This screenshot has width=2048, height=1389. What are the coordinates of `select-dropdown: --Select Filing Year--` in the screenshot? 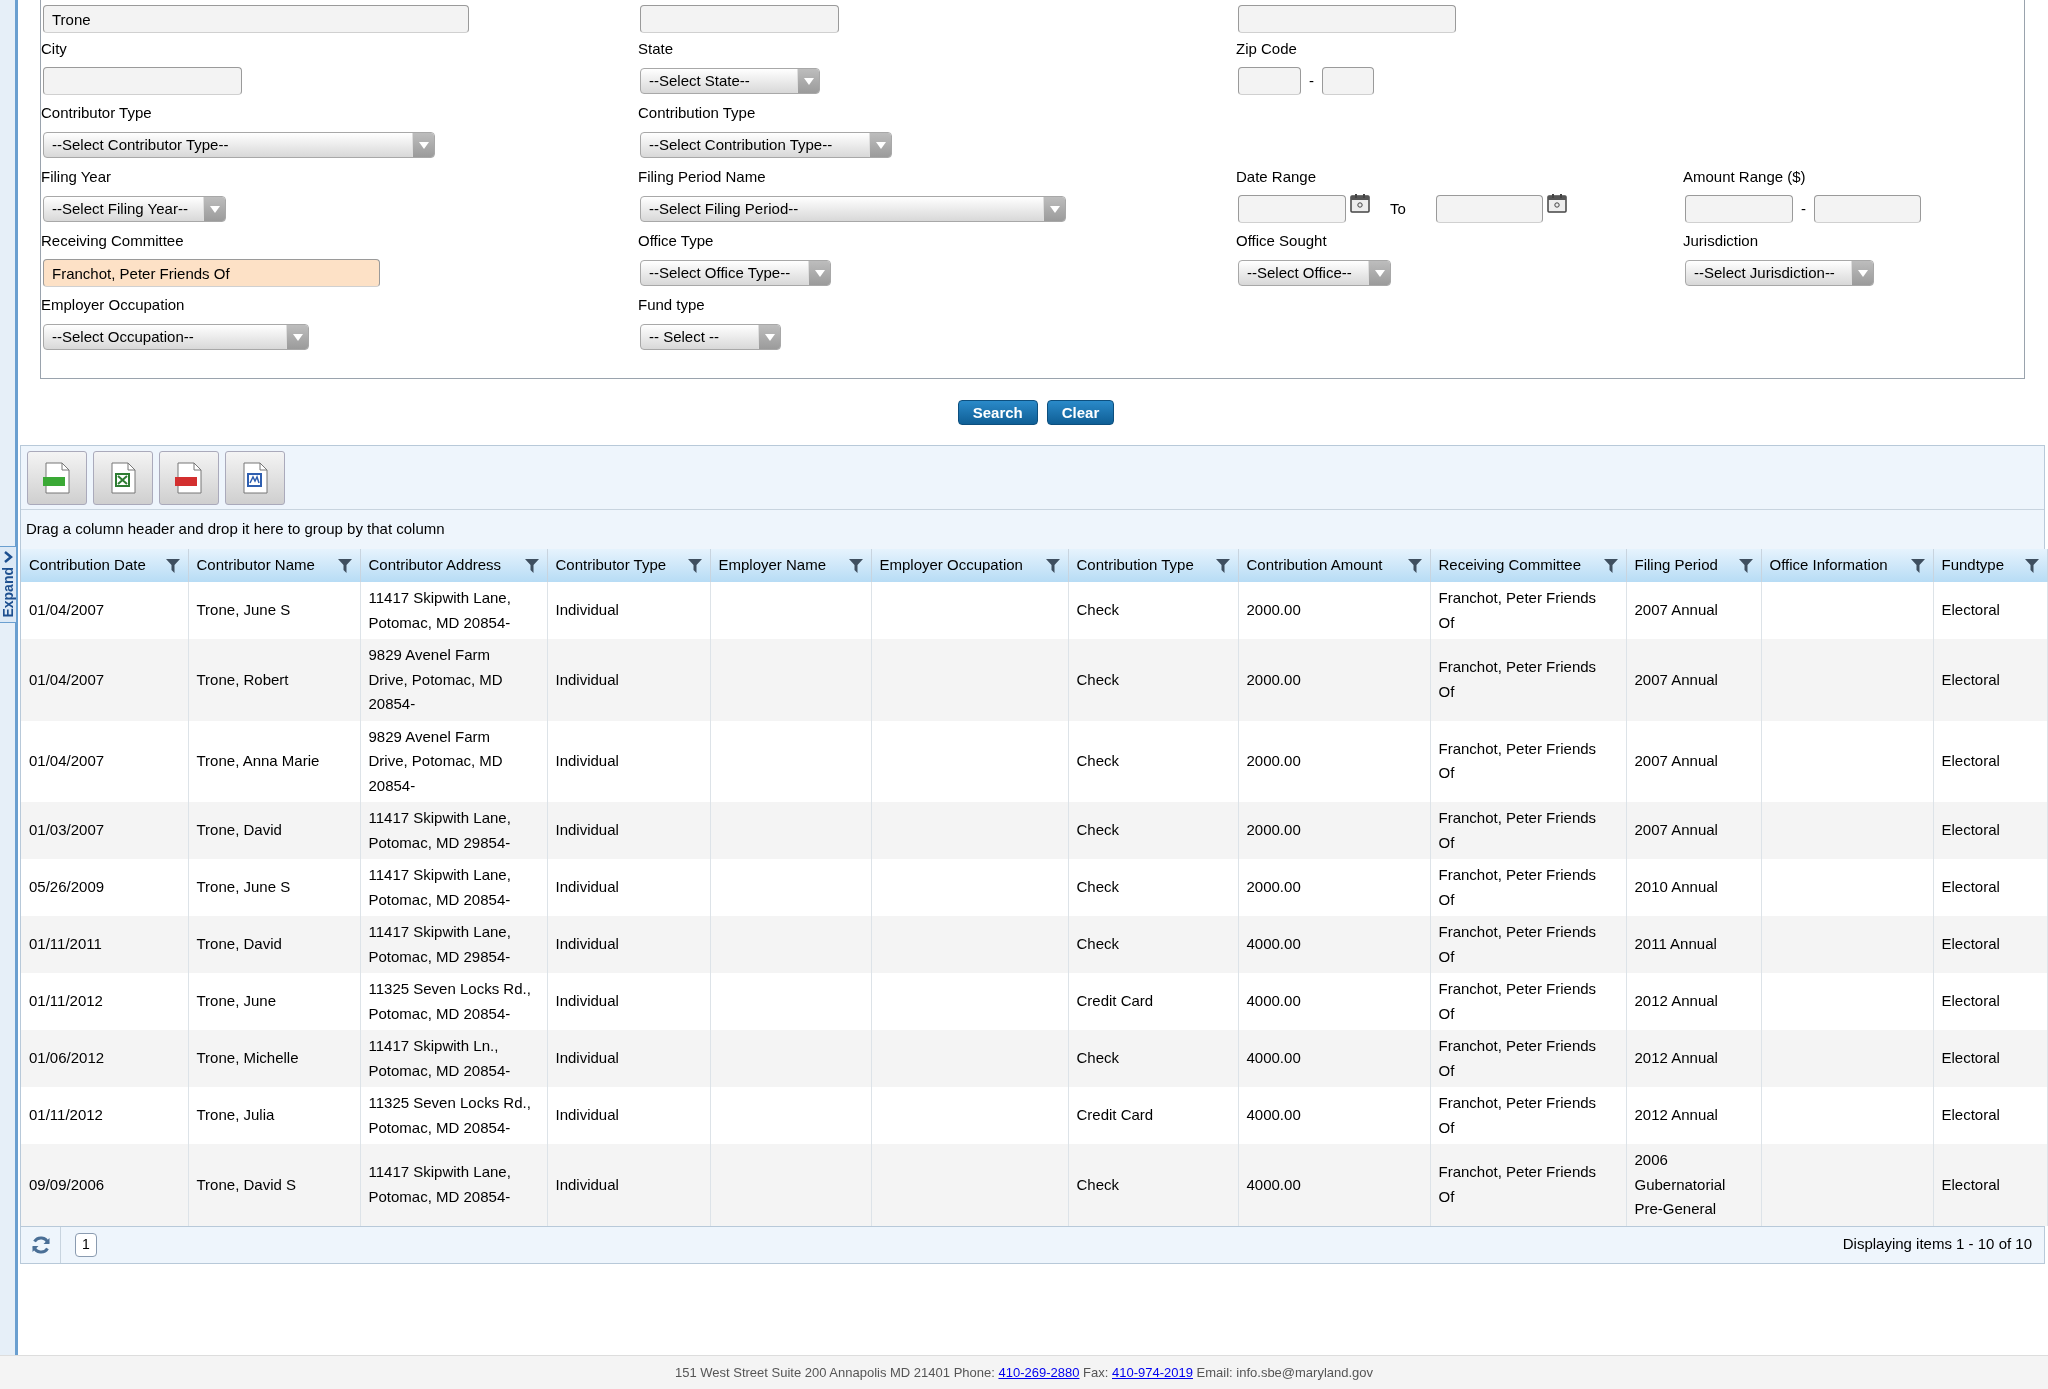 It's located at (134, 209).